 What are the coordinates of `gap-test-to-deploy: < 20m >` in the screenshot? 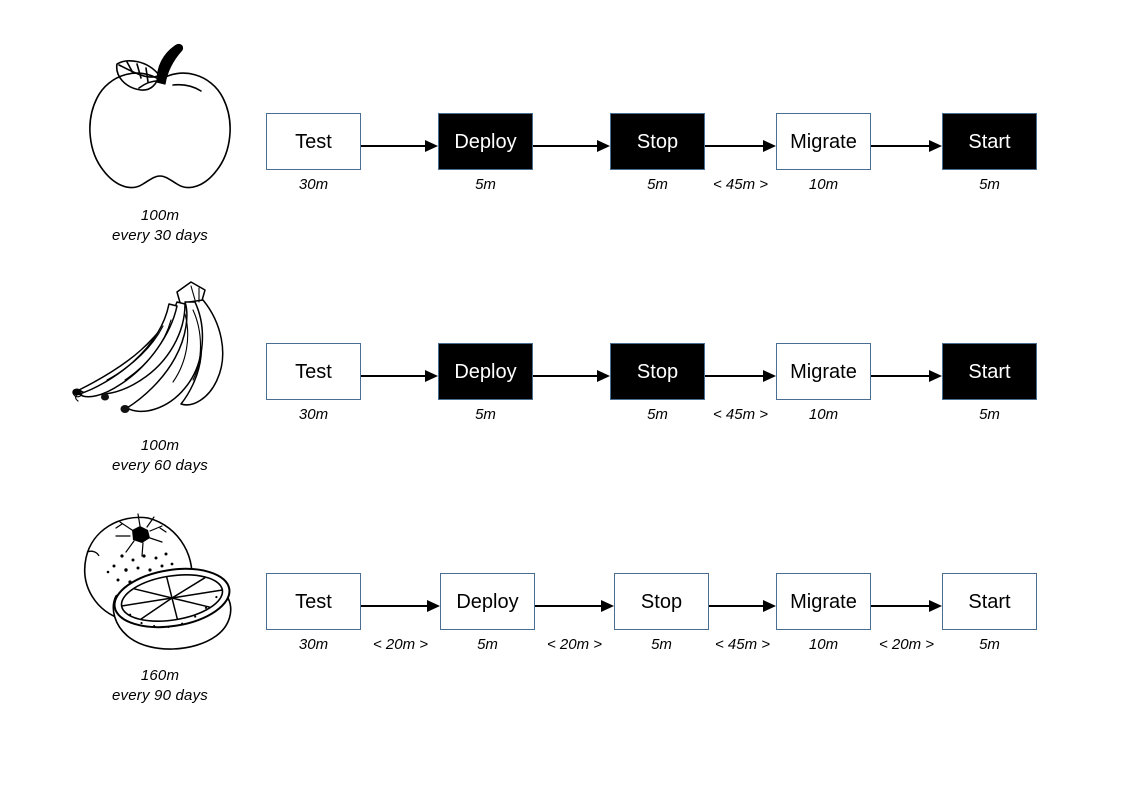 It's located at (400, 644).